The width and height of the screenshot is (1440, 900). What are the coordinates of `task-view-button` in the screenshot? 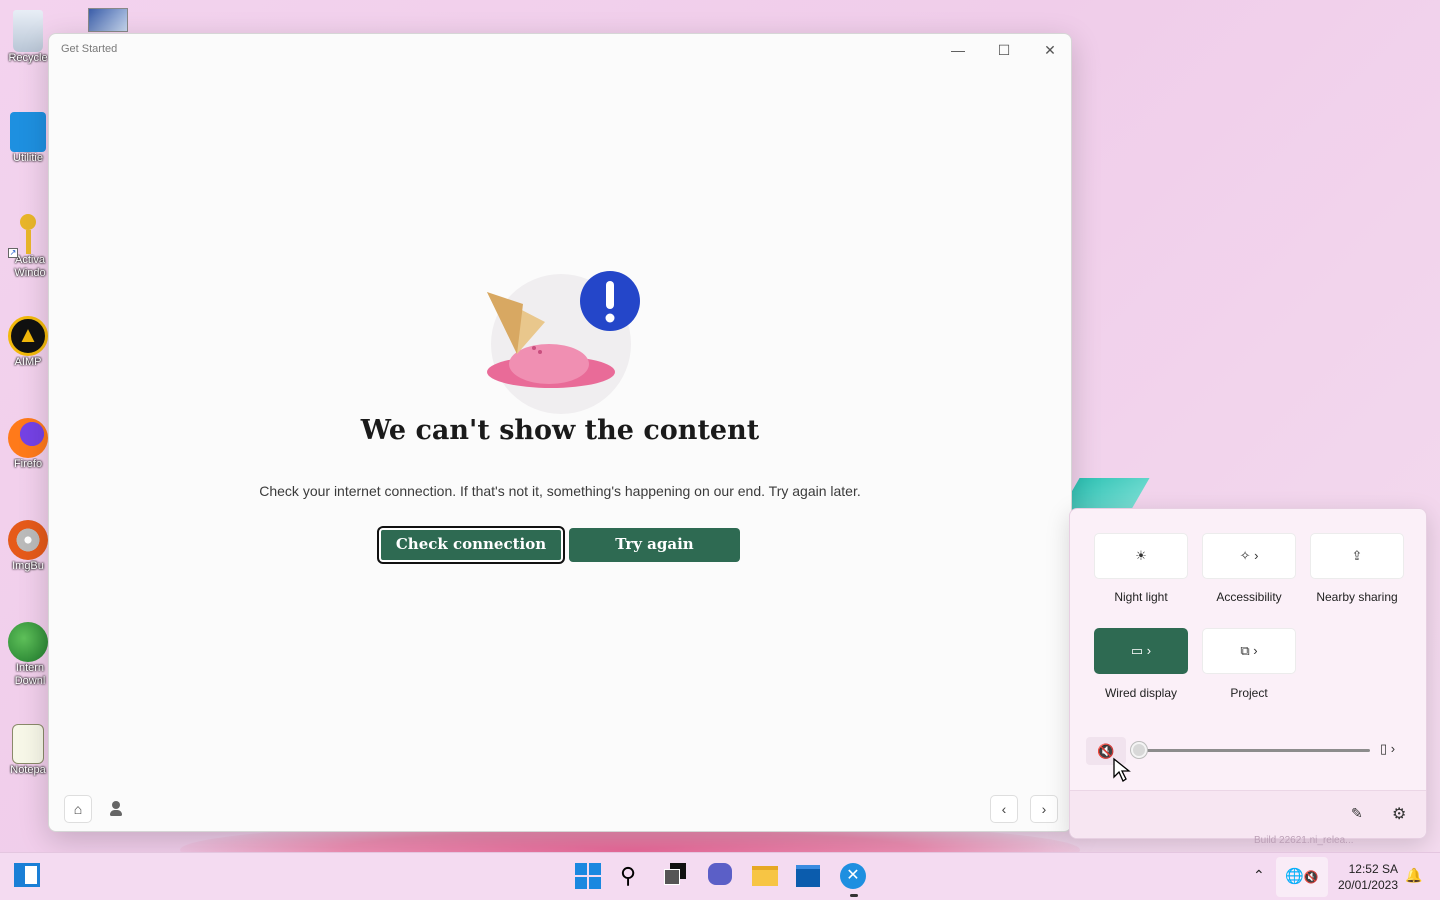 It's located at (678, 877).